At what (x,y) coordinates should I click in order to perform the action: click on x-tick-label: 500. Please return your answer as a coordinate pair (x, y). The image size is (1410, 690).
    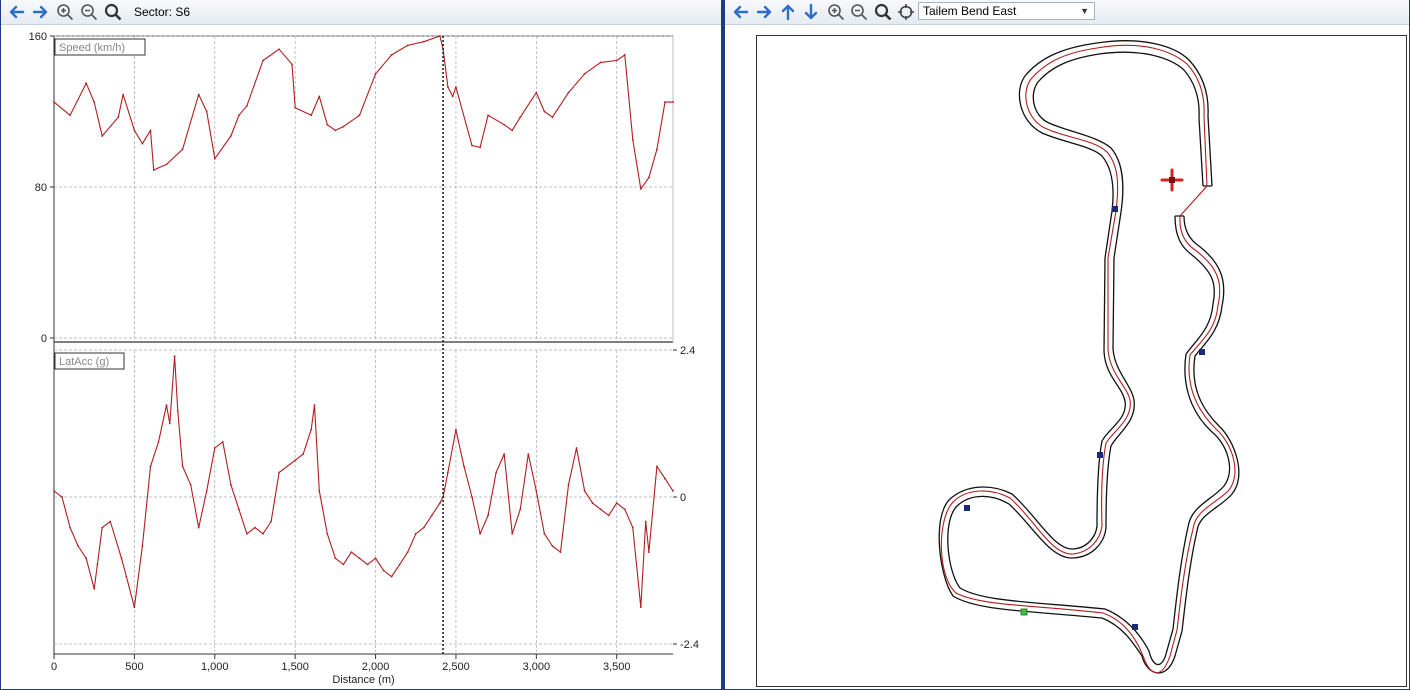
    Looking at the image, I should click on (134, 667).